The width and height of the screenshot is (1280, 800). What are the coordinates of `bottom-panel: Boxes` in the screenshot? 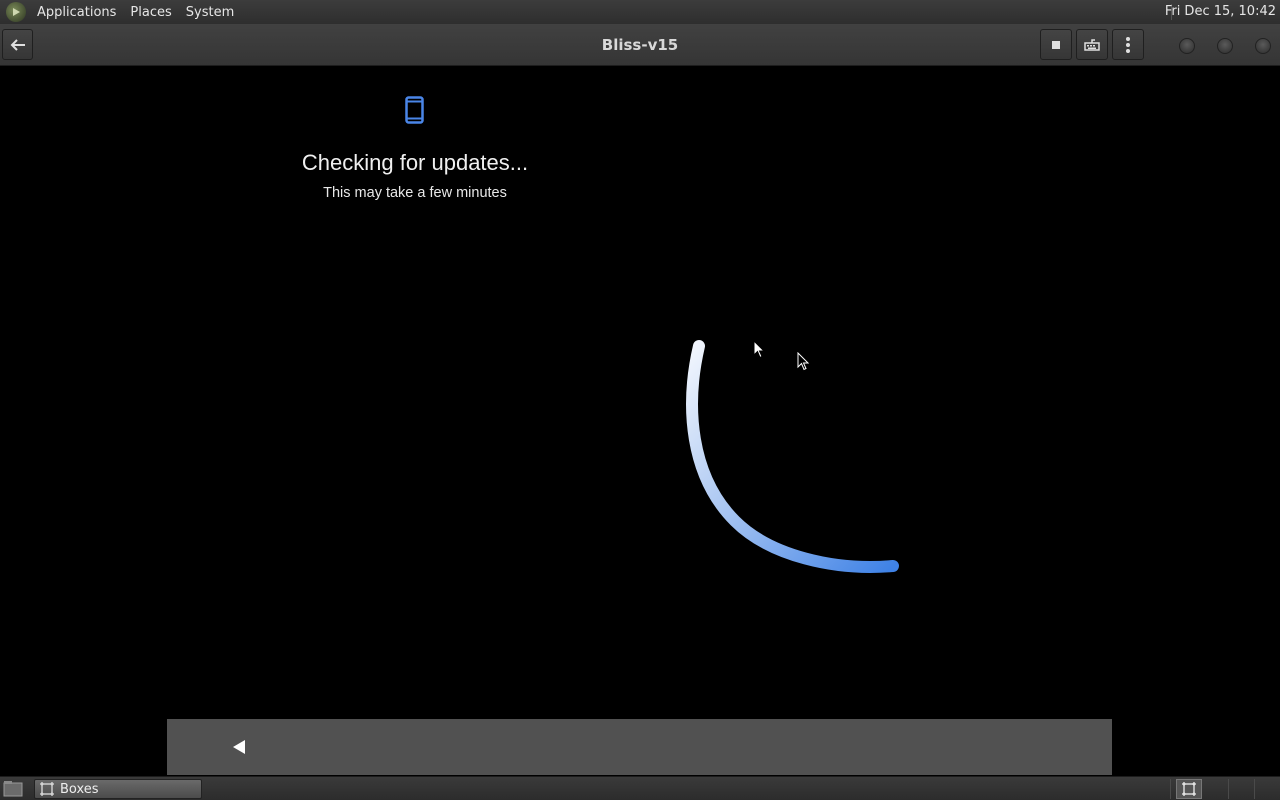 It's located at (640, 788).